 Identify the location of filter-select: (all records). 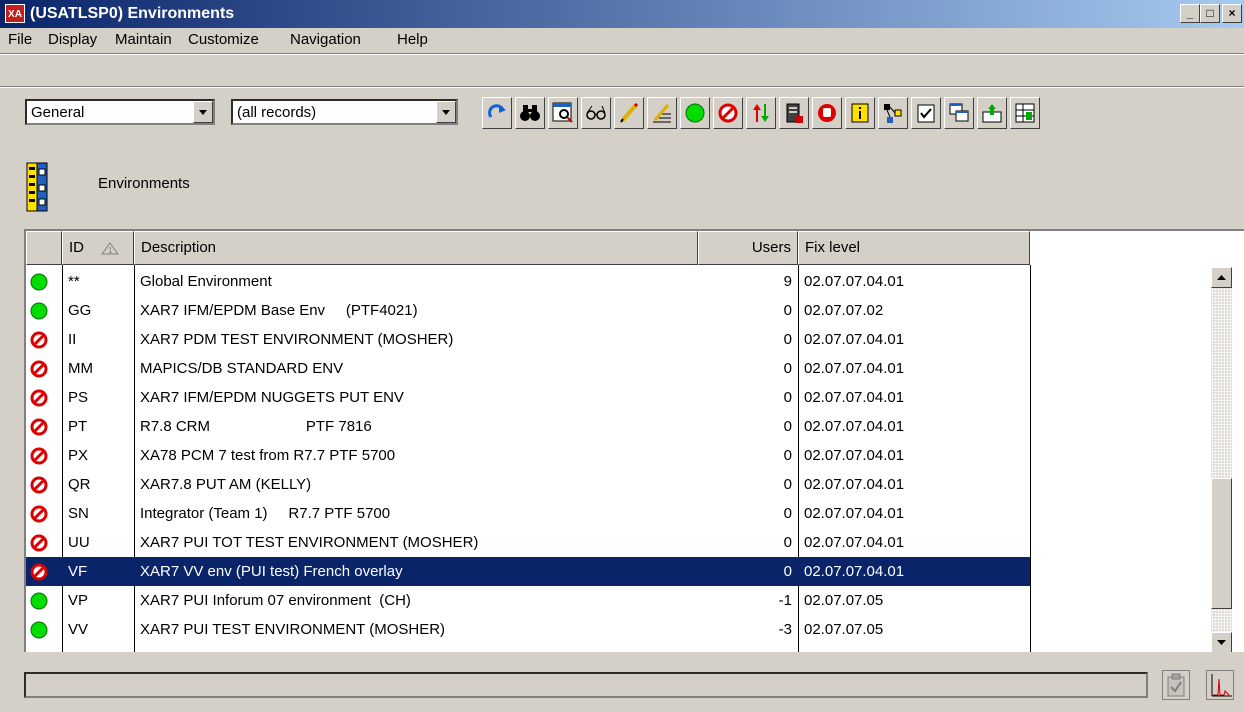
(344, 112).